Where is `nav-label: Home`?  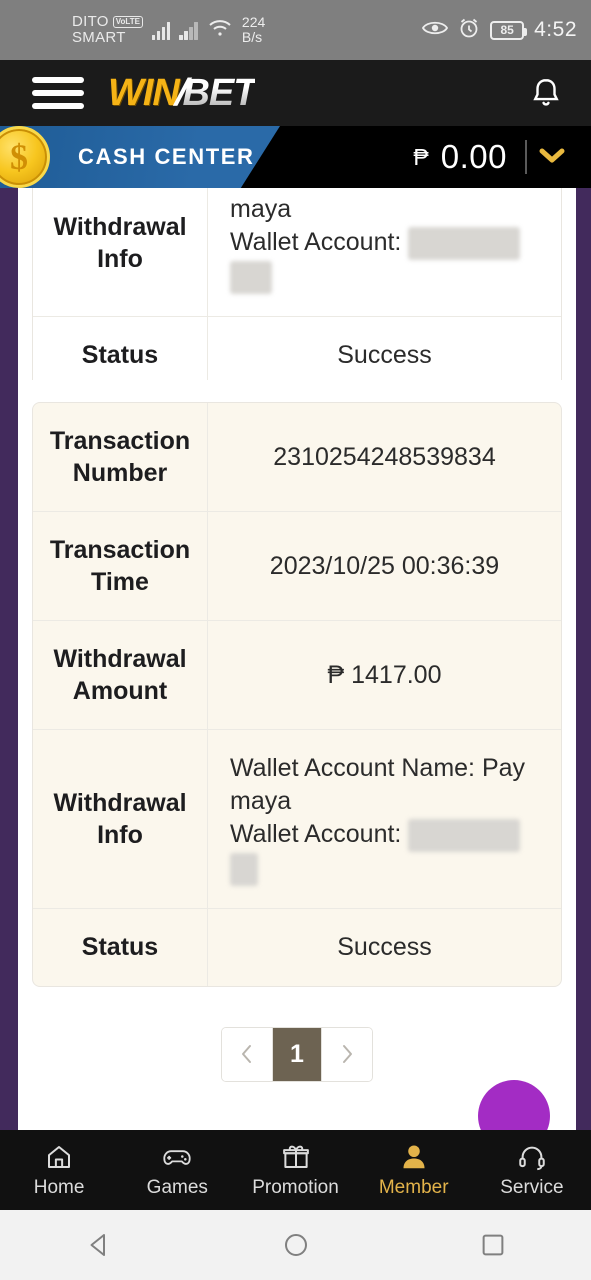 nav-label: Home is located at coordinates (59, 1187).